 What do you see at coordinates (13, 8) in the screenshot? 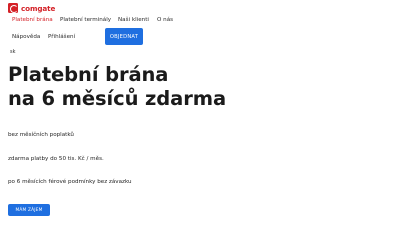
I see `comgate-logo-icon` at bounding box center [13, 8].